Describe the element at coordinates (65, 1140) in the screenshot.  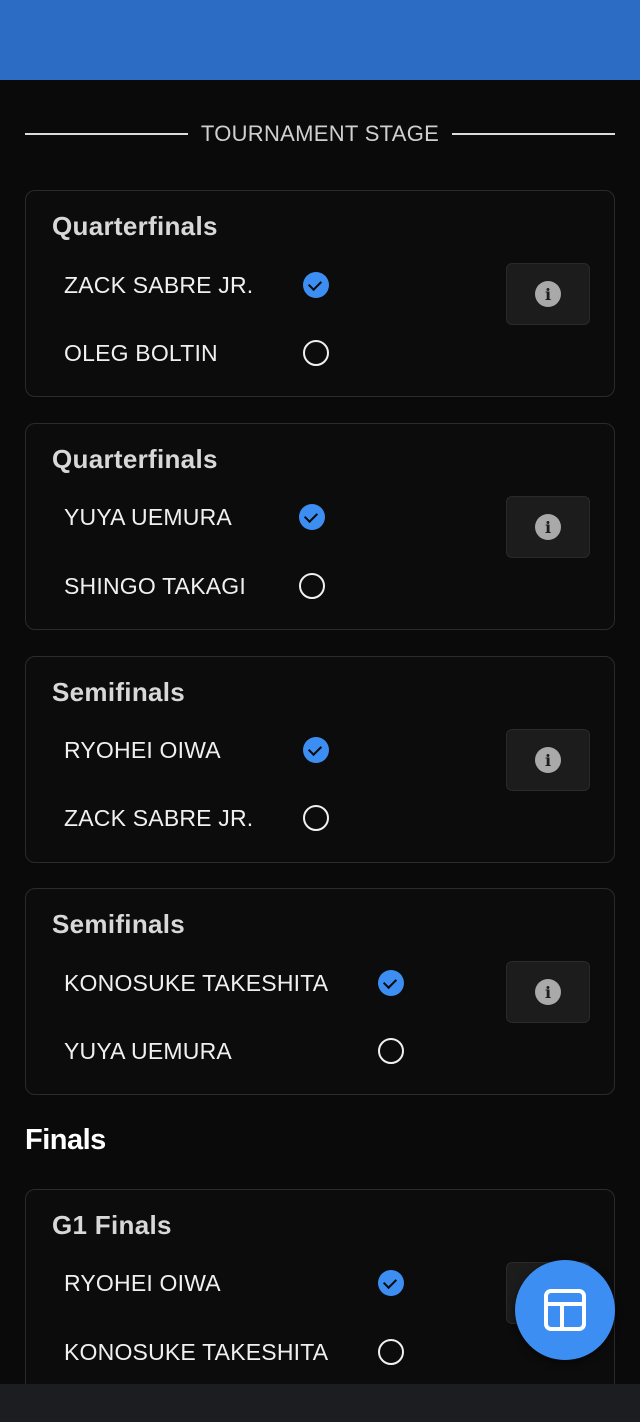
I see `finals-section-title: Finals` at that location.